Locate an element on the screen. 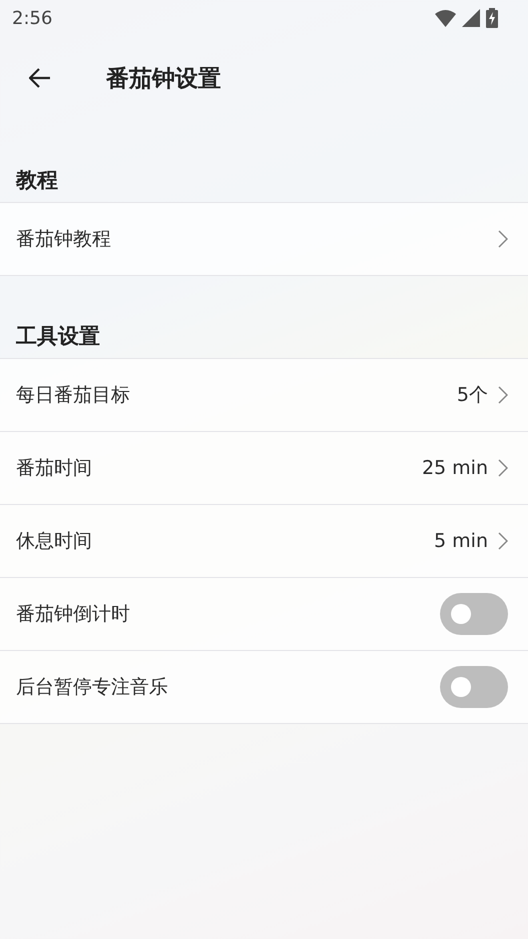  wifi-icon is located at coordinates (445, 18).